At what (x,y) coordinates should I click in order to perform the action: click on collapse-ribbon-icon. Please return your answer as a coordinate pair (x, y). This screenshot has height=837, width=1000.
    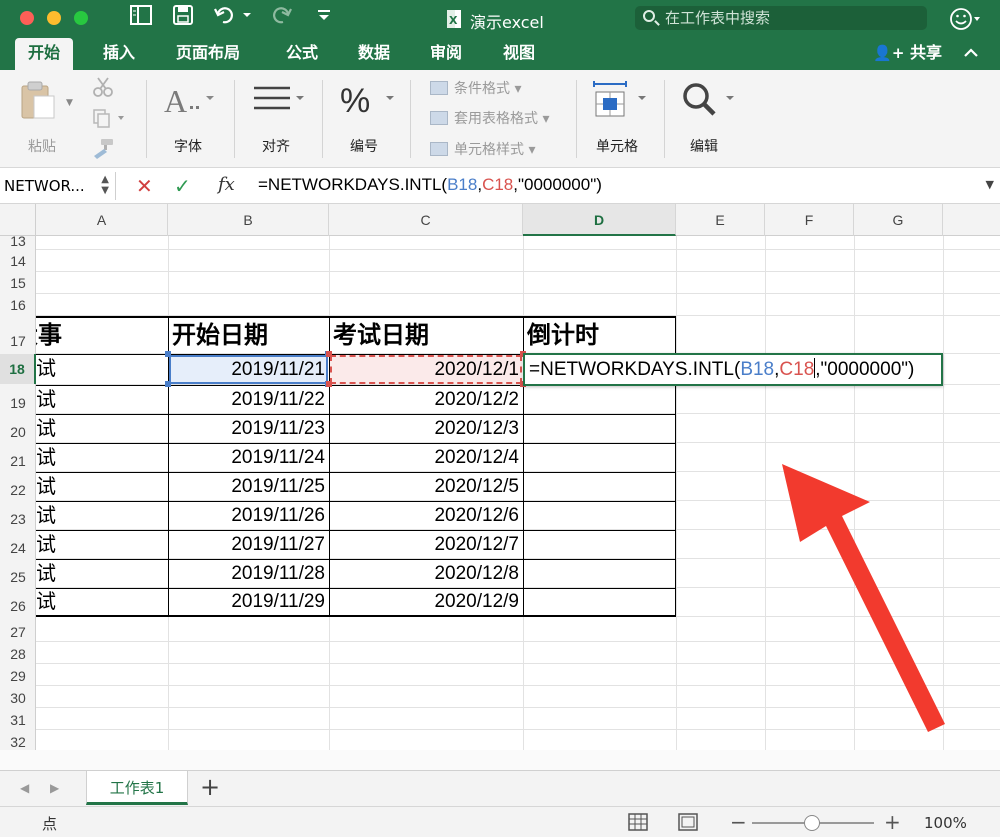
    Looking at the image, I should click on (971, 53).